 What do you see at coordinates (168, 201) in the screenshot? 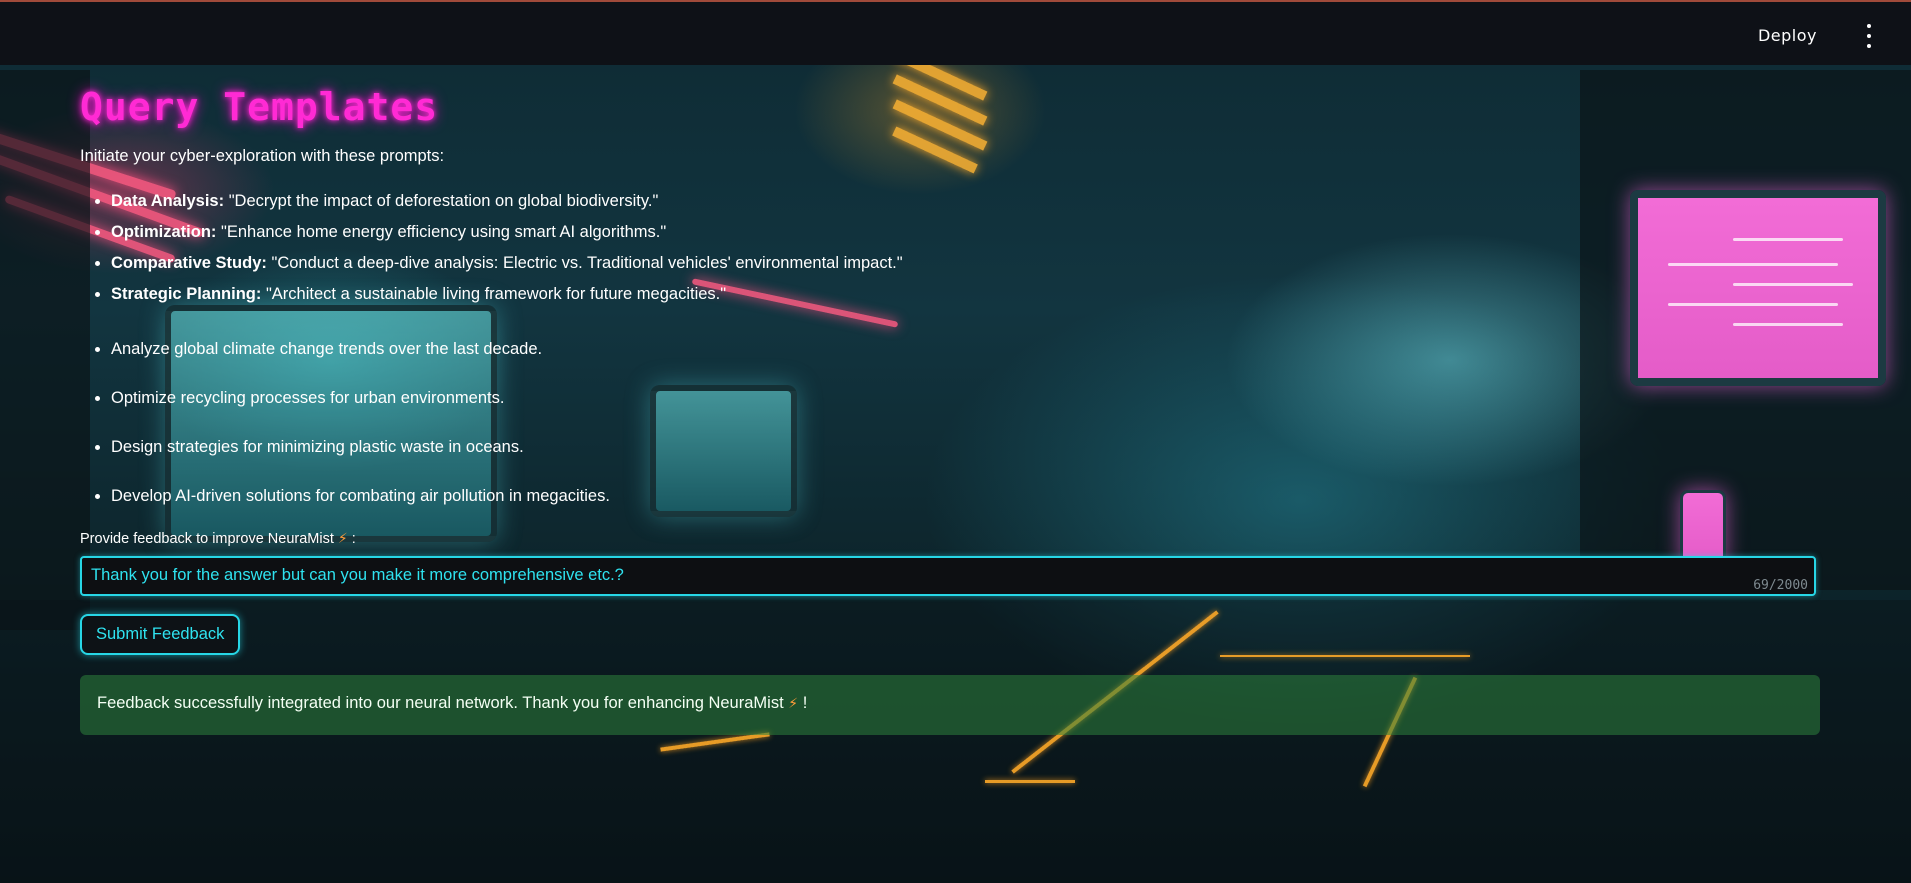
I see `template-label: Data Analysis:` at bounding box center [168, 201].